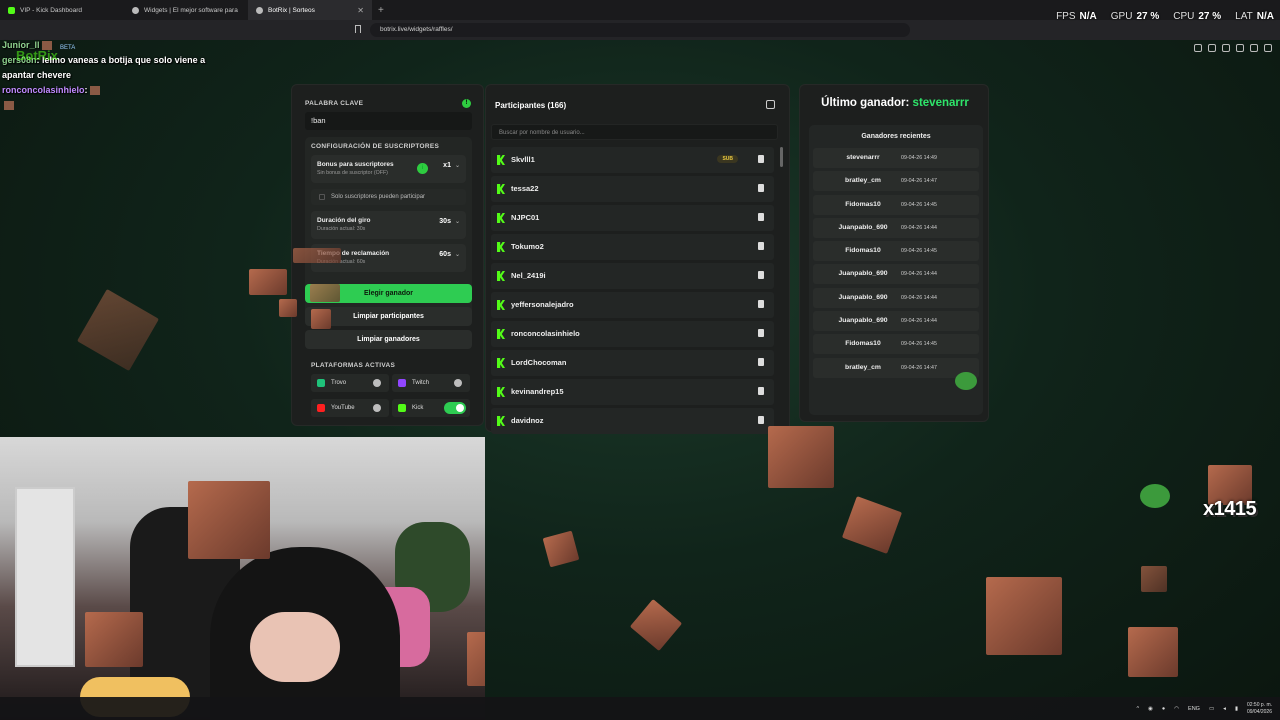  Describe the element at coordinates (135, 10) in the screenshot. I see `botrix-icon` at that location.